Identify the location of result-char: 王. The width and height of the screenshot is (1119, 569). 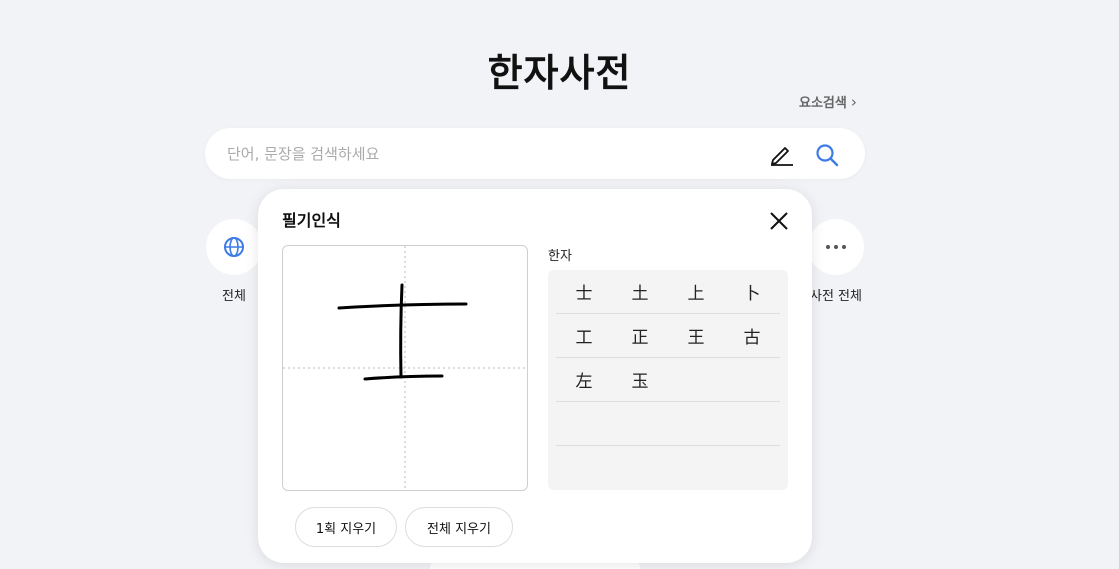
(696, 335).